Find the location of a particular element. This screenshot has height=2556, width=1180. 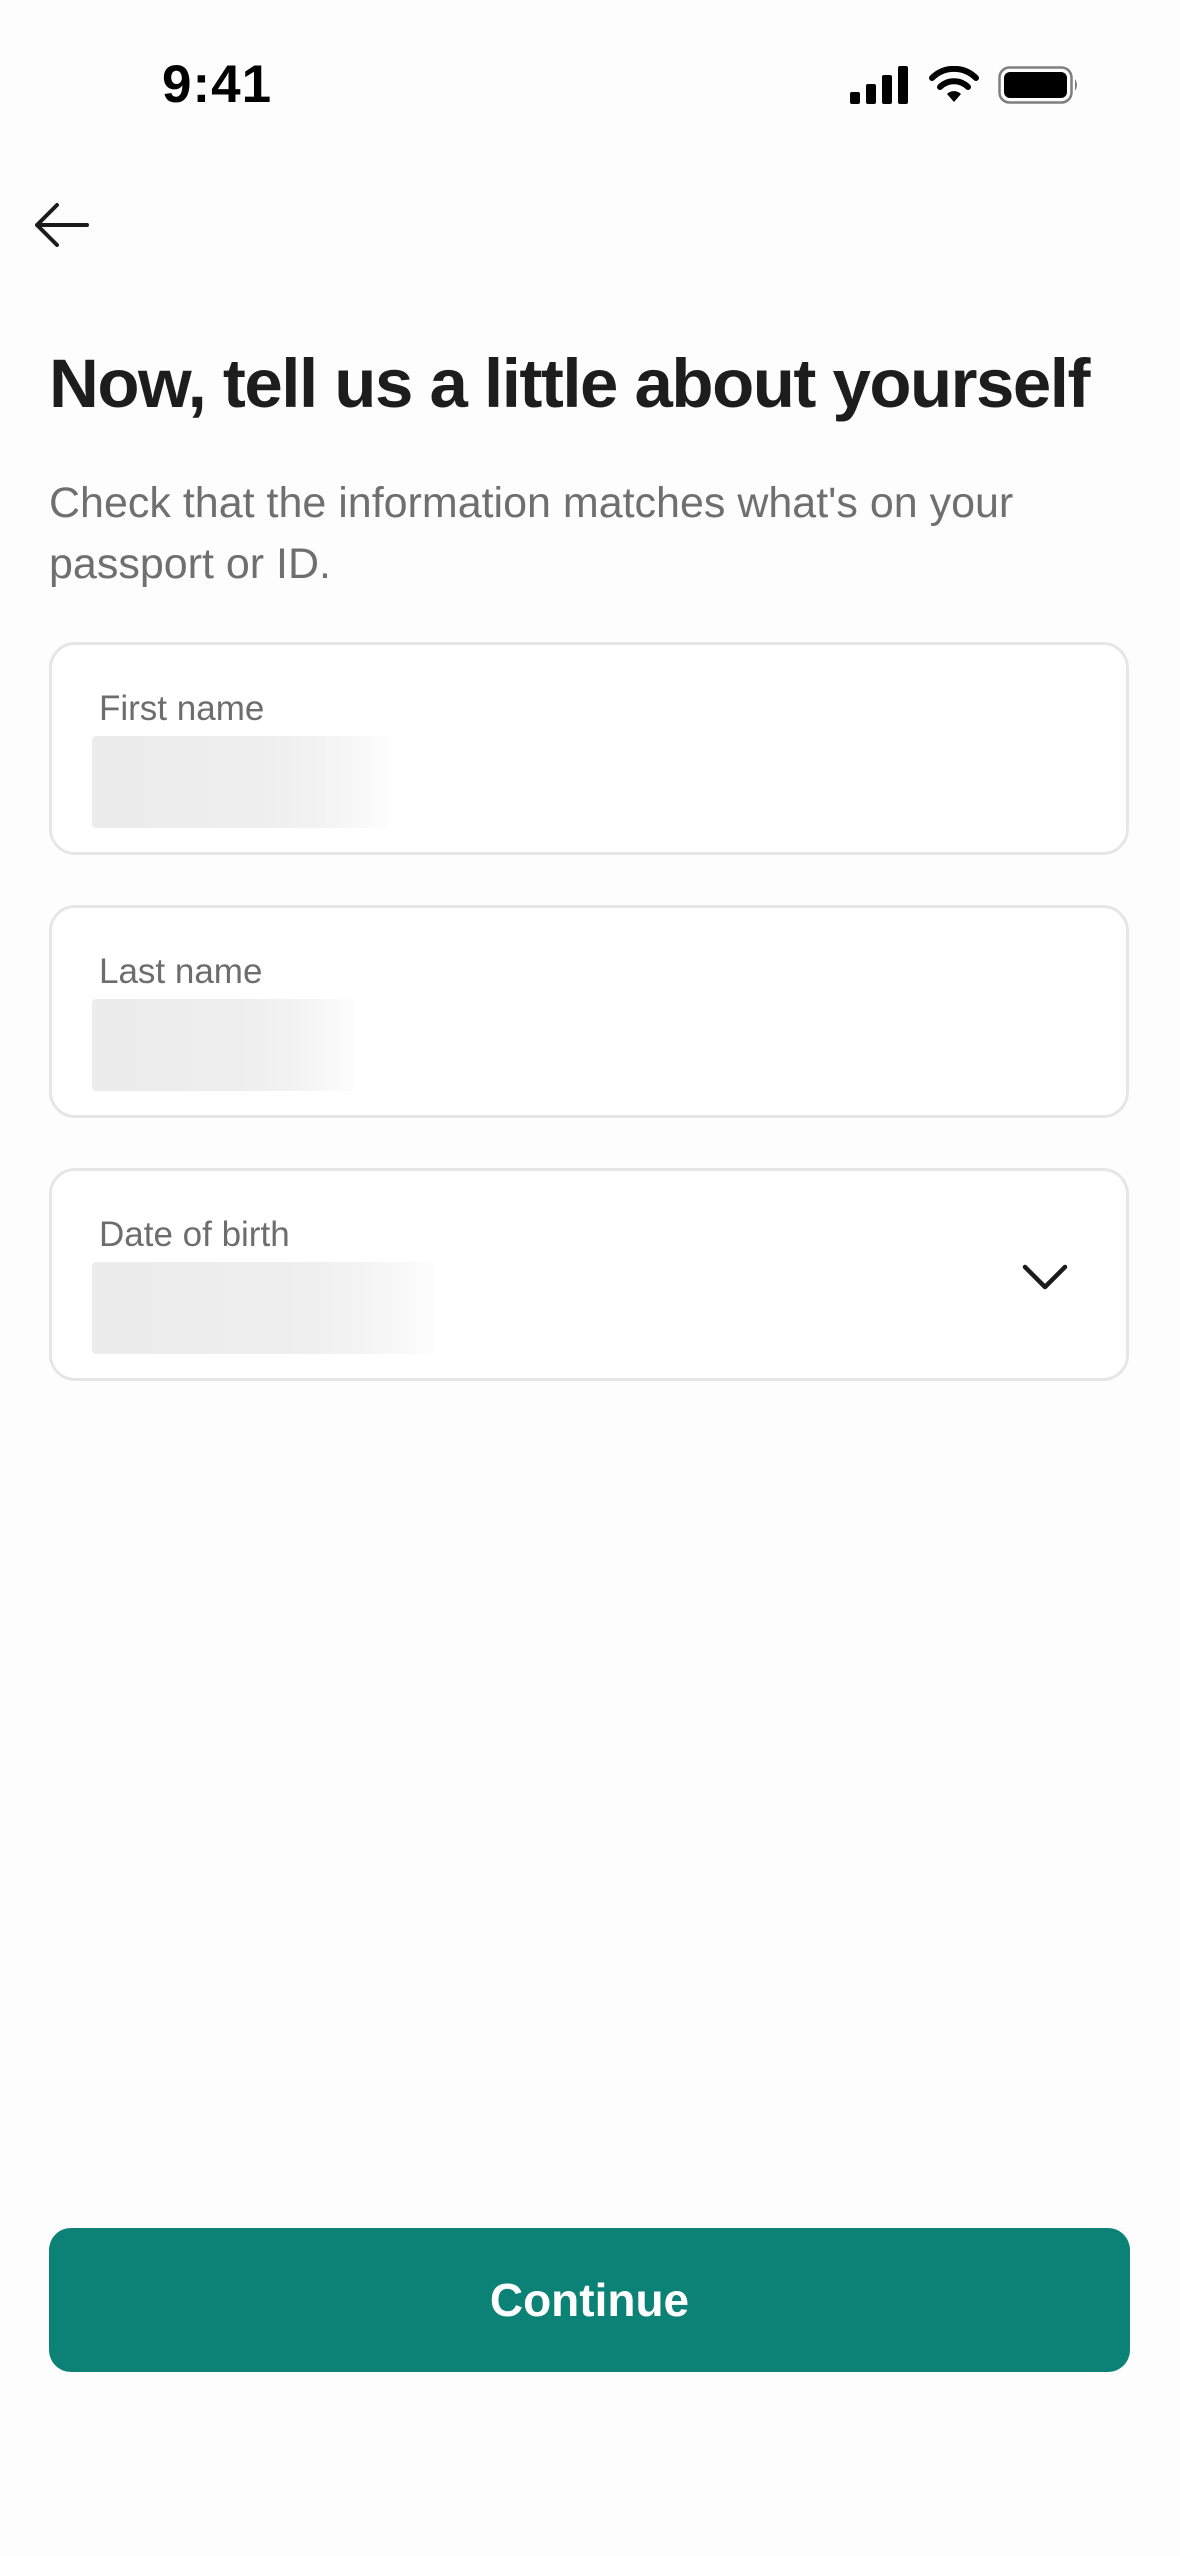

date-of-birth-field: Date of birth is located at coordinates (589, 1274).